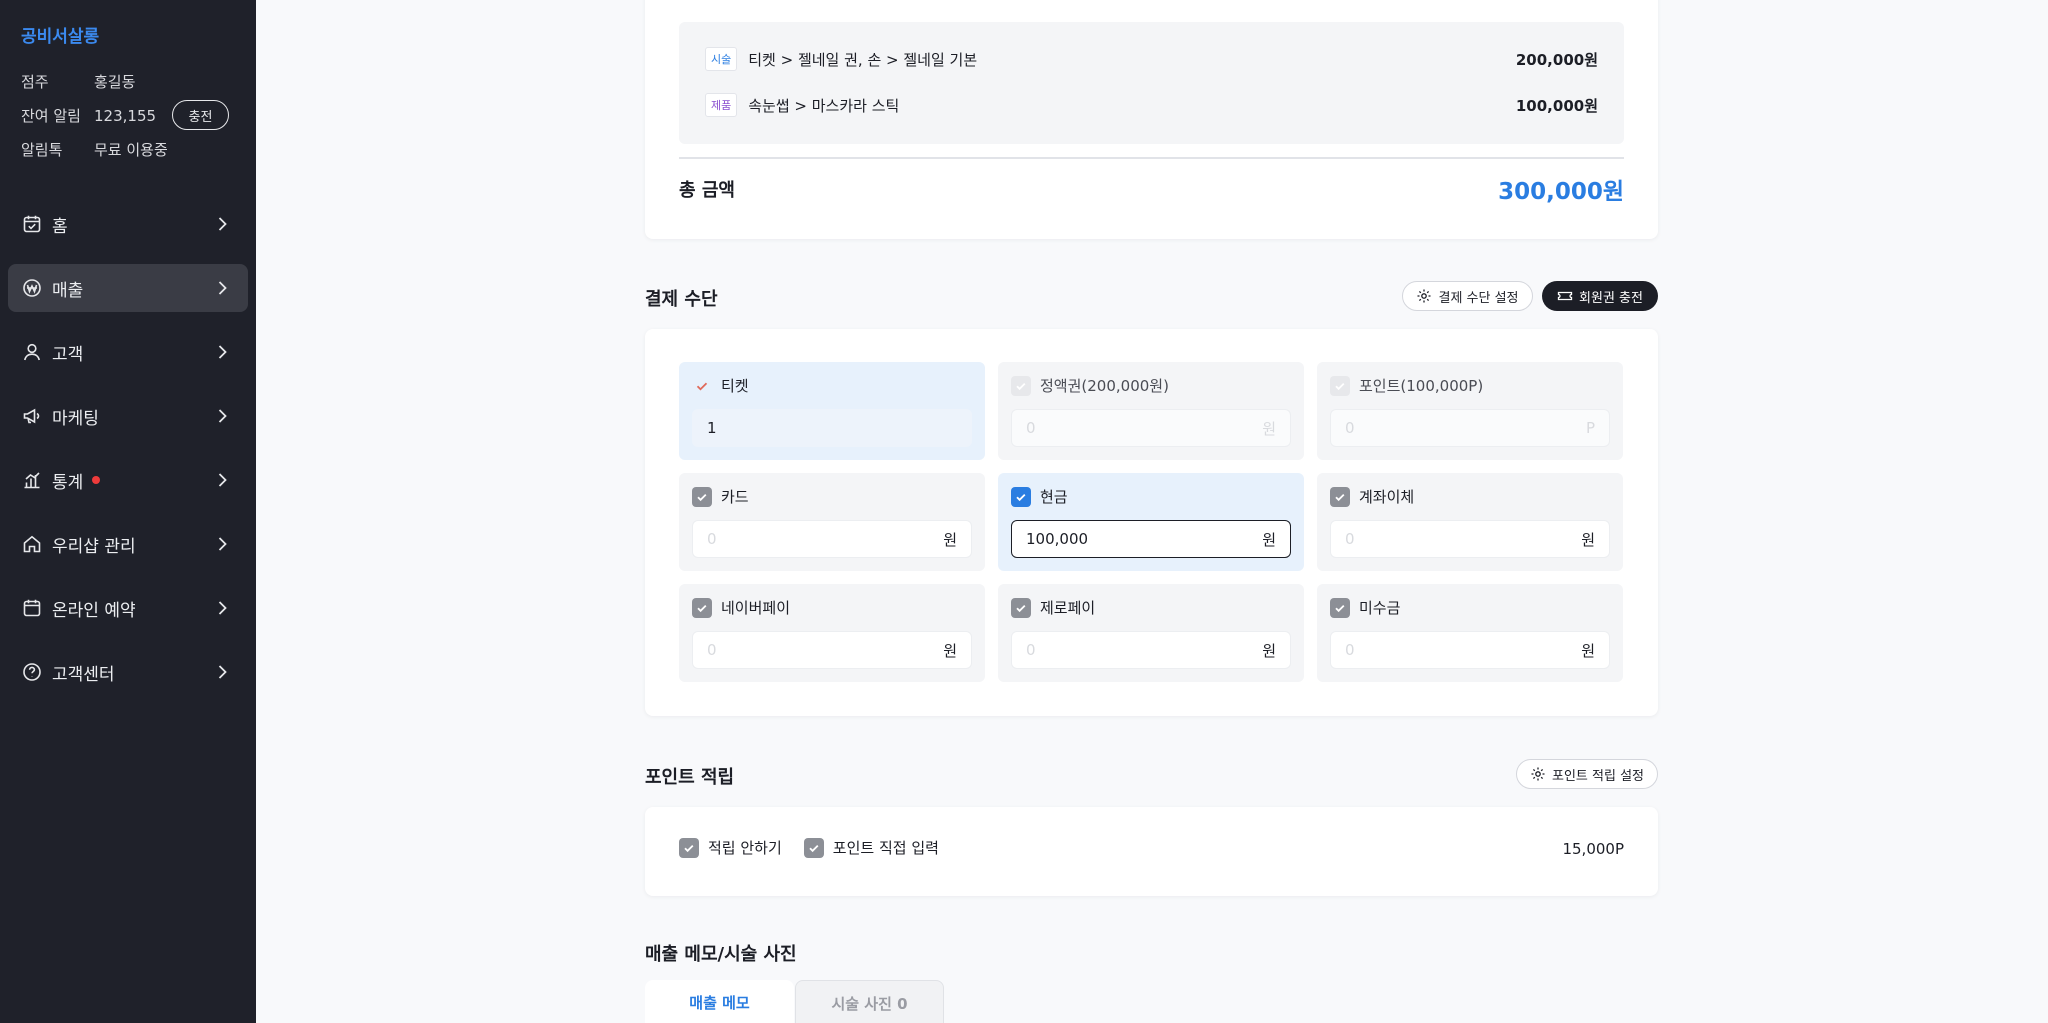 The image size is (2048, 1023). Describe the element at coordinates (824, 105) in the screenshot. I see `item-name: 속눈썹 > 마스카라 스틱` at that location.